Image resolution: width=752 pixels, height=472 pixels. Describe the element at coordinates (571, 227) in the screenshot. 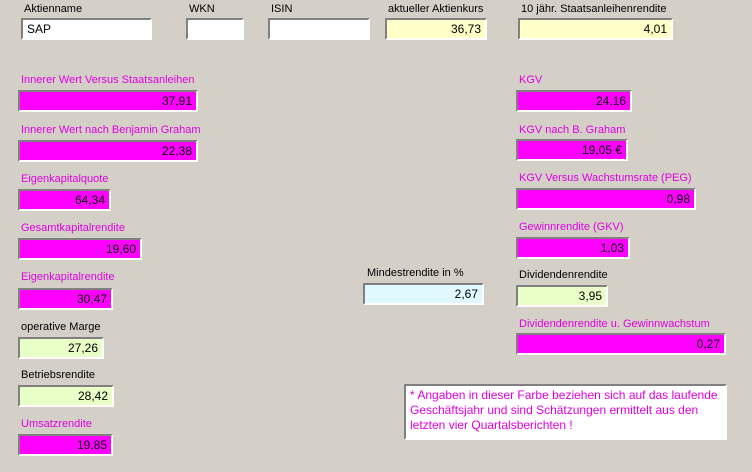

I see `gewinnrendite-label: Gewinnrendite (GKV)` at that location.